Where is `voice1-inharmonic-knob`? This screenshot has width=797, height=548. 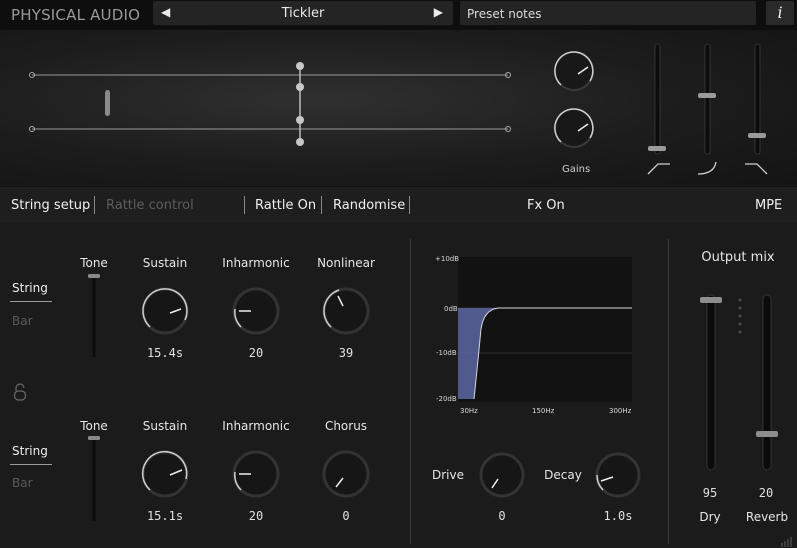 voice1-inharmonic-knob is located at coordinates (256, 311).